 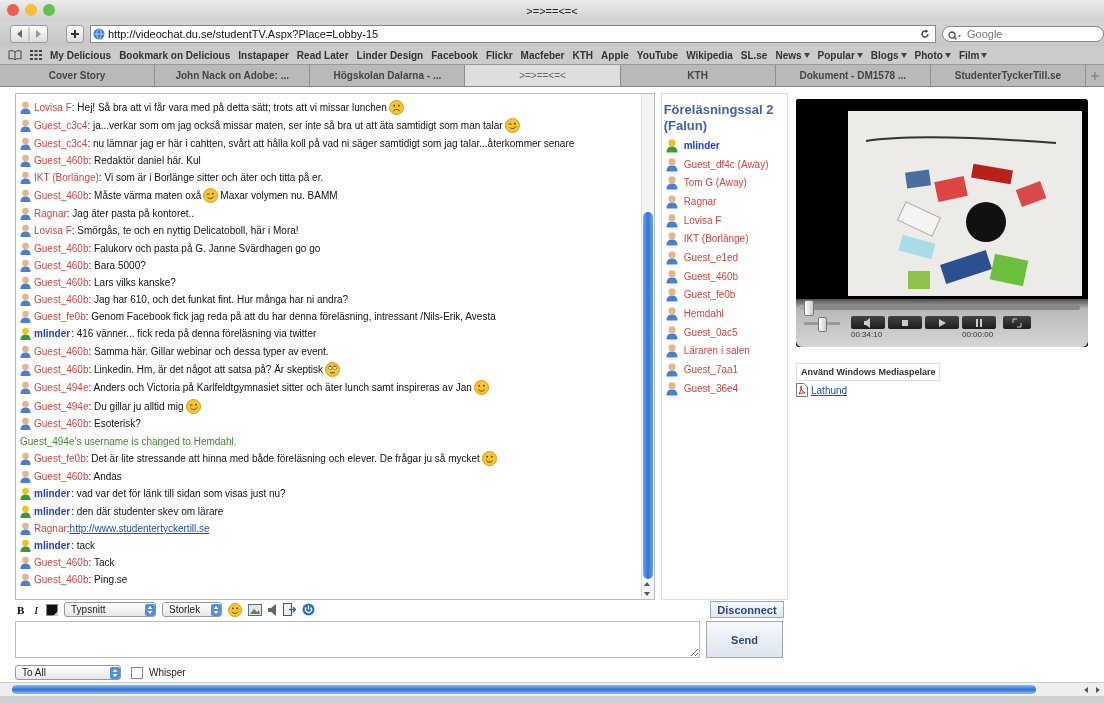 What do you see at coordinates (868, 322) in the screenshot?
I see `mute-button` at bounding box center [868, 322].